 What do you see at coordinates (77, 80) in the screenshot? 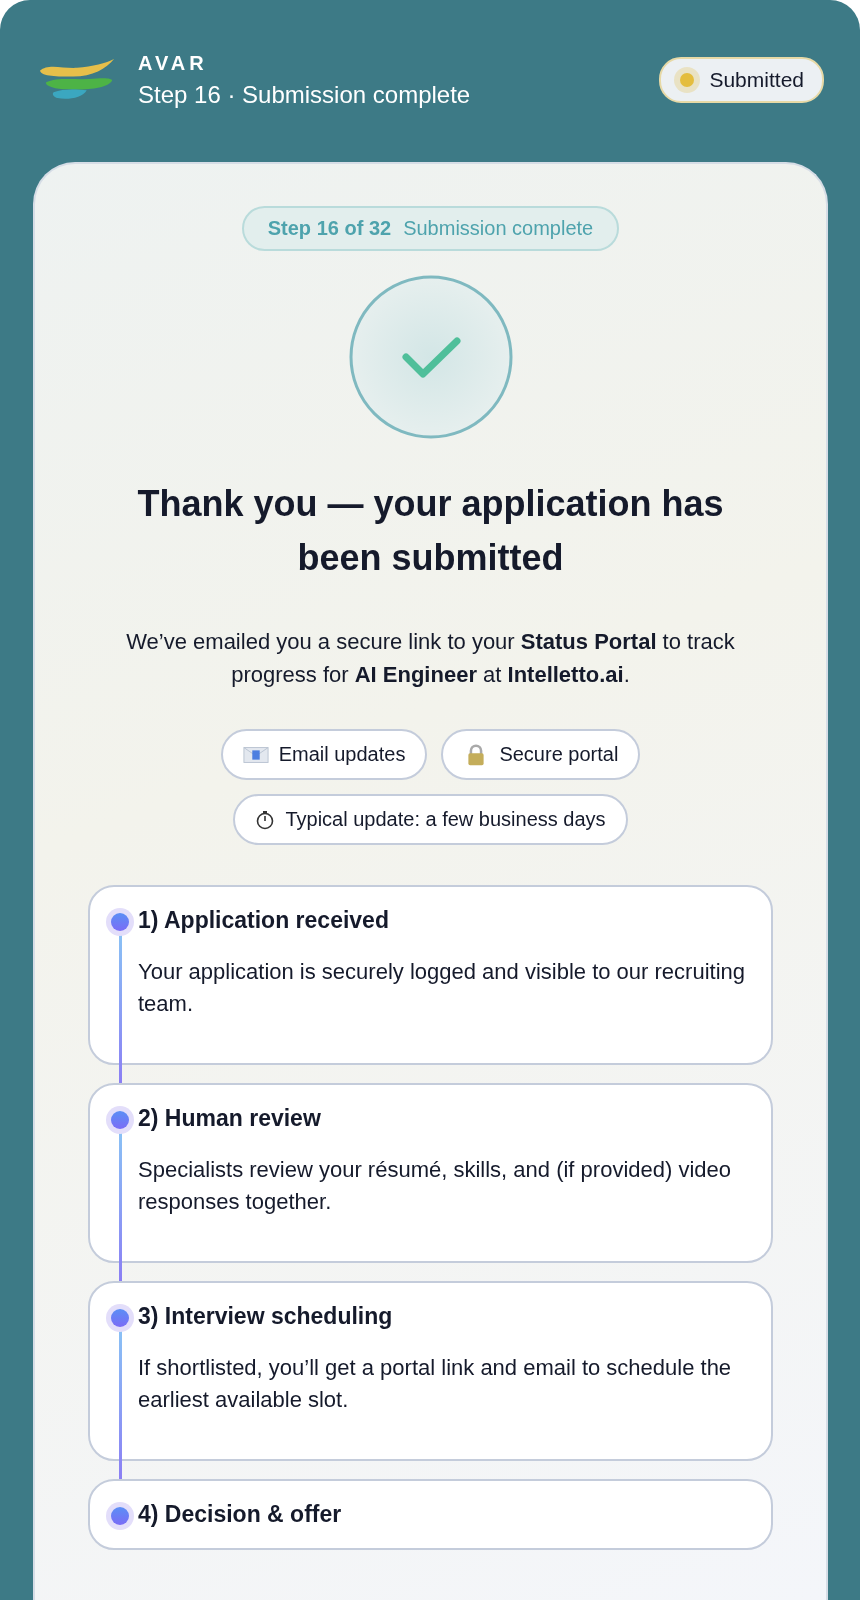
I see `logo-icon` at bounding box center [77, 80].